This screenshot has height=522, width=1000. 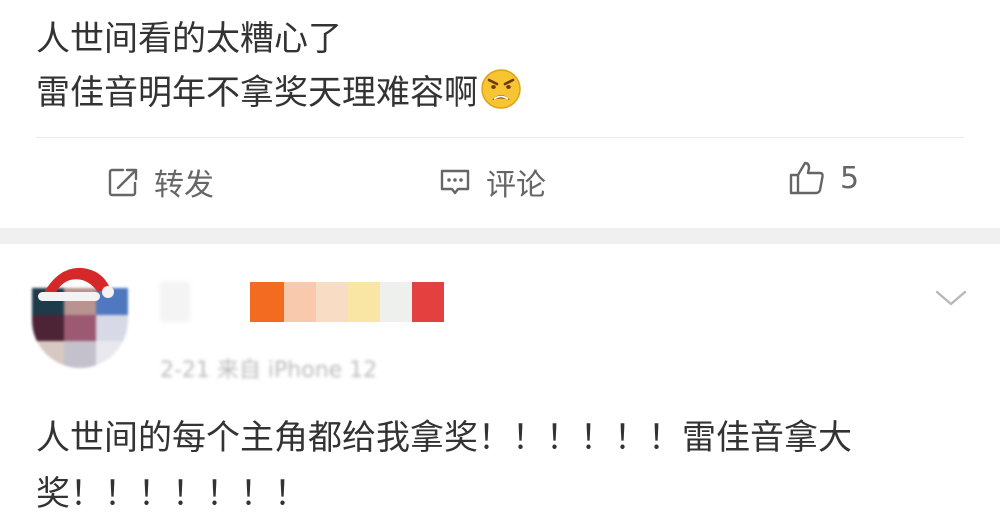 I want to click on action-bar: 转发 评论 5, so click(x=500, y=182).